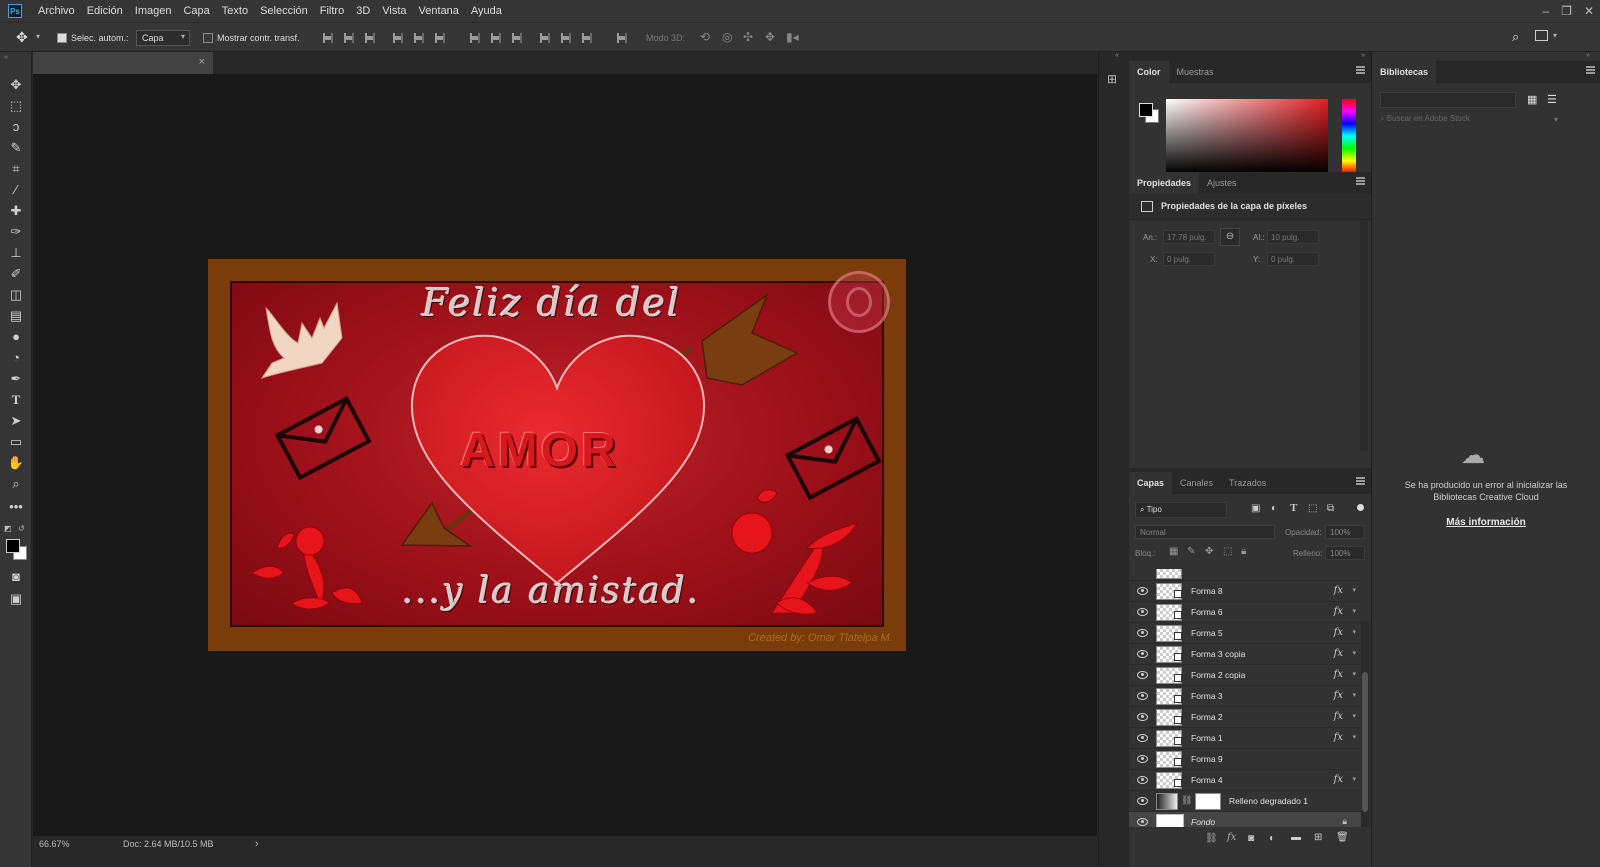 The height and width of the screenshot is (867, 1600). Describe the element at coordinates (62, 38) in the screenshot. I see `auto-select-checkbox` at that location.